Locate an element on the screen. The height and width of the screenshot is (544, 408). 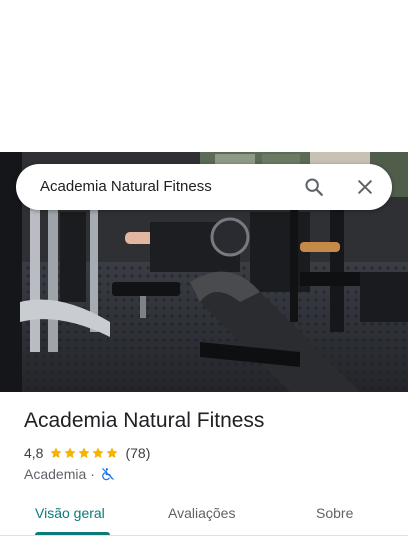
search-input: Academia Natural Fitness is located at coordinates (126, 186).